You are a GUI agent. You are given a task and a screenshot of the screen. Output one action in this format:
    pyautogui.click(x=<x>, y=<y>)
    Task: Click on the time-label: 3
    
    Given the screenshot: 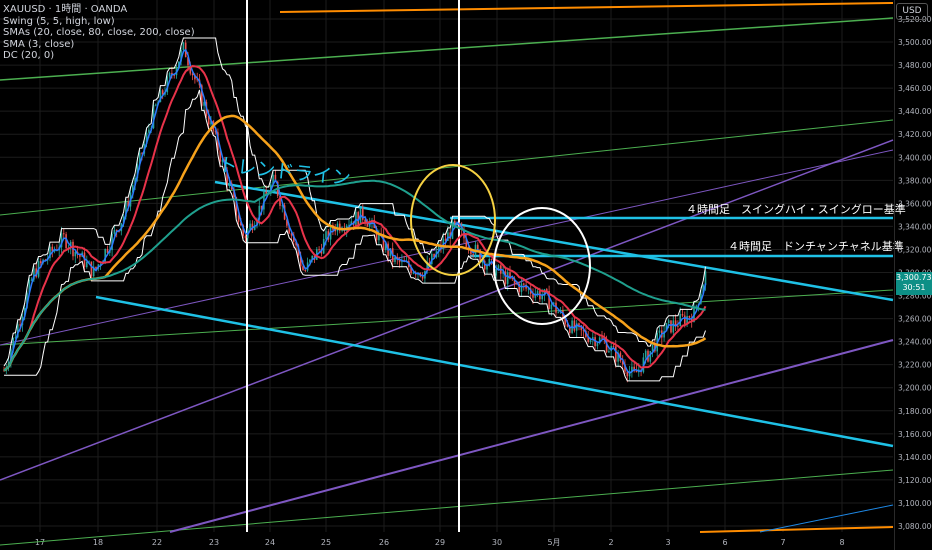 What is the action you would take?
    pyautogui.click(x=667, y=542)
    